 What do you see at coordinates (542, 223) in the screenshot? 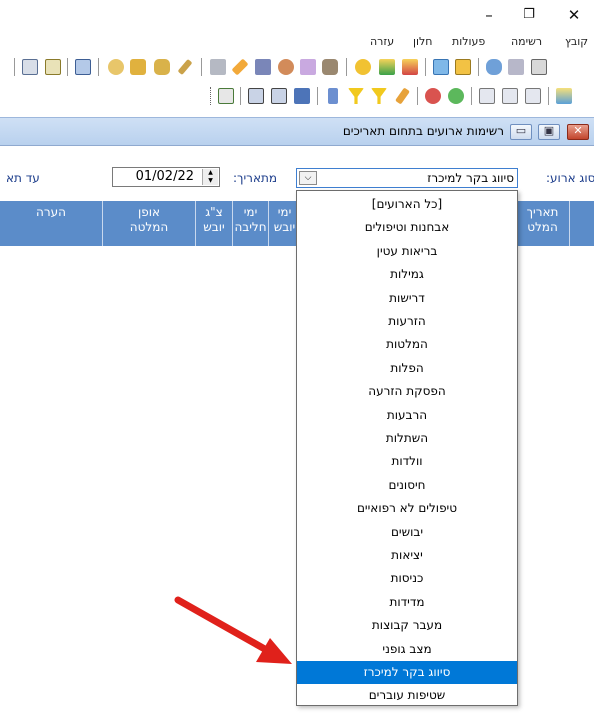
I see `column-header-calving-date: תאריך המלט` at bounding box center [542, 223].